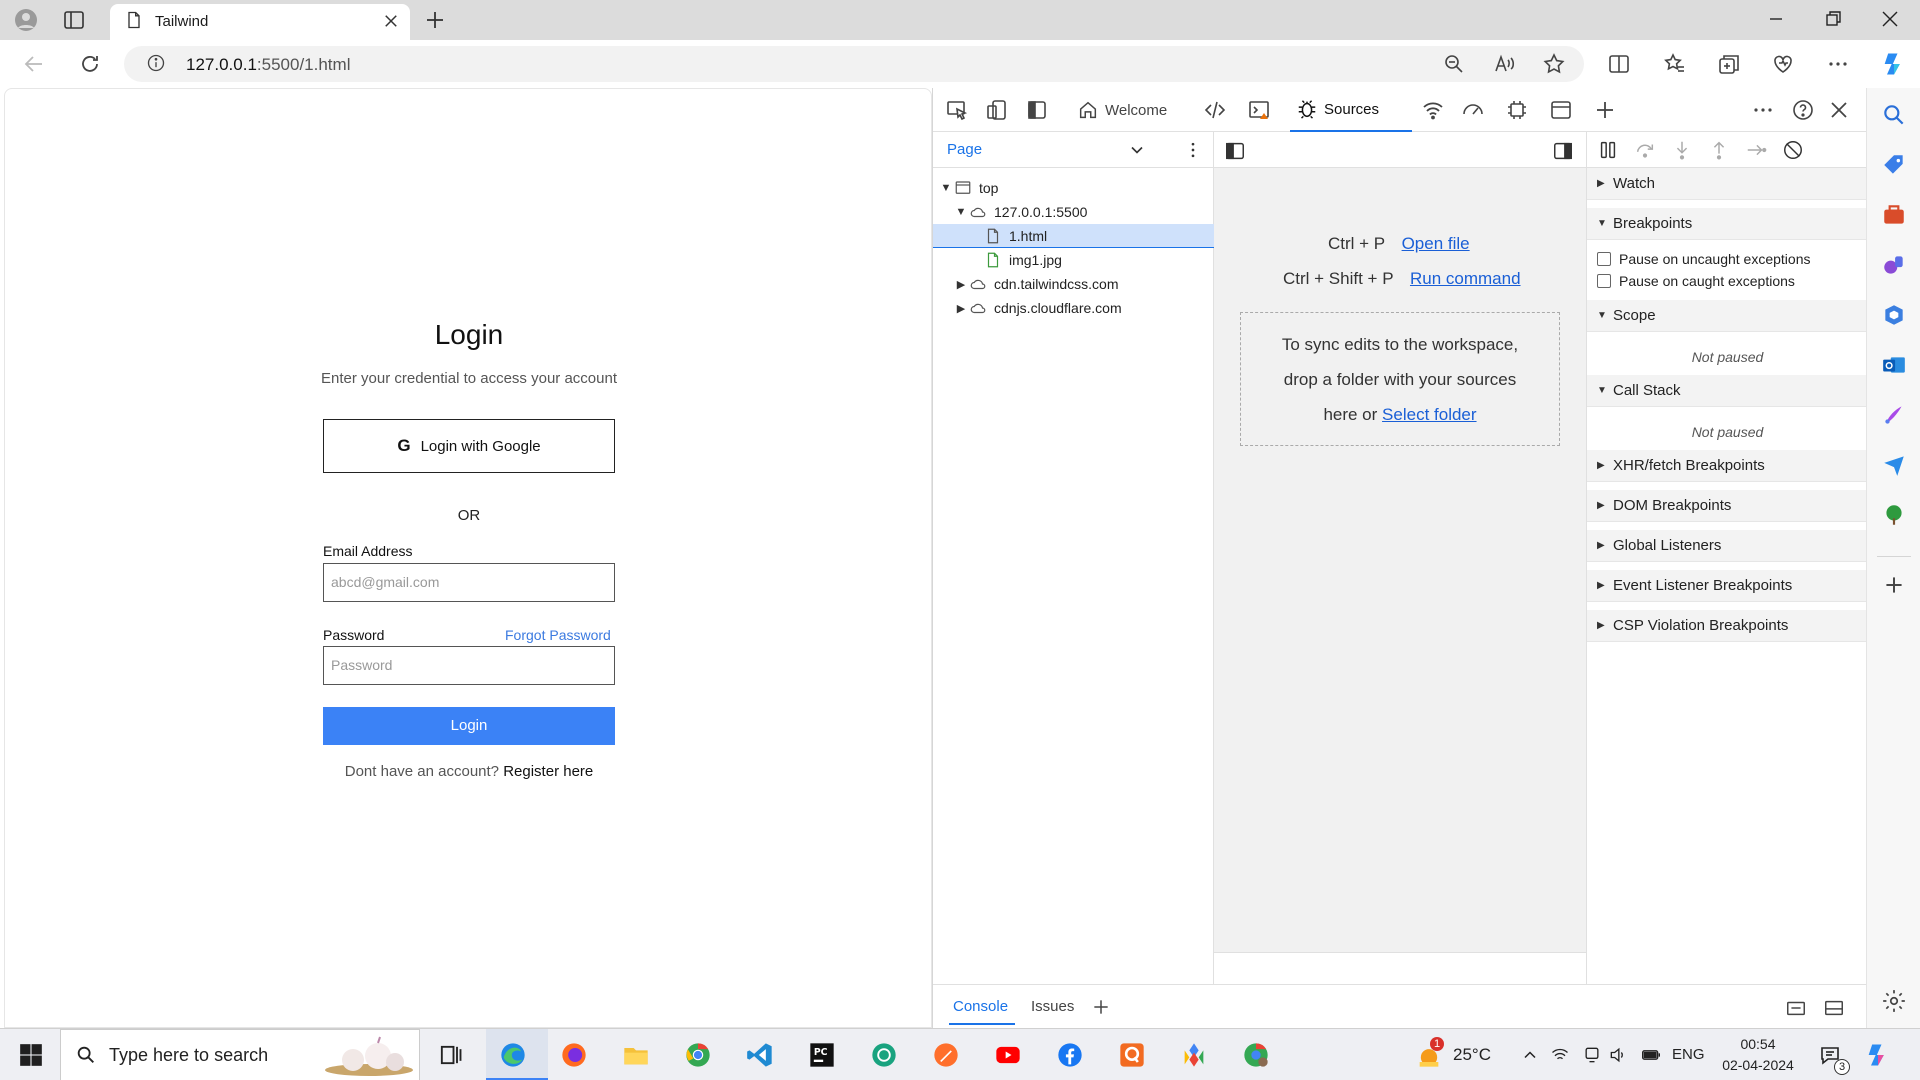  What do you see at coordinates (1727, 586) in the screenshot?
I see `event-listener-breakpoints-section: ▶ Event Listener Breakpoints` at bounding box center [1727, 586].